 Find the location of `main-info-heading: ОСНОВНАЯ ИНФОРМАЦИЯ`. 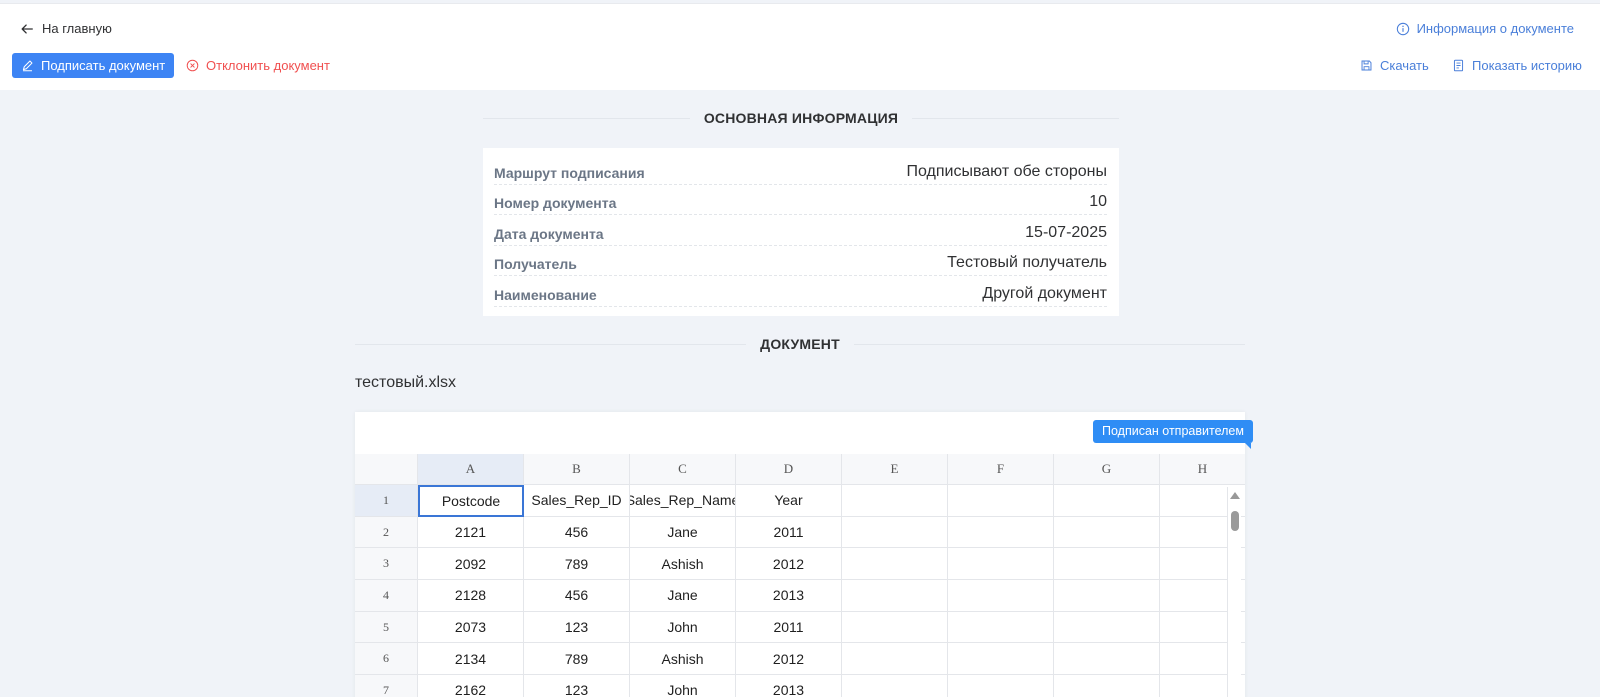

main-info-heading: ОСНОВНАЯ ИНФОРМАЦИЯ is located at coordinates (801, 118).